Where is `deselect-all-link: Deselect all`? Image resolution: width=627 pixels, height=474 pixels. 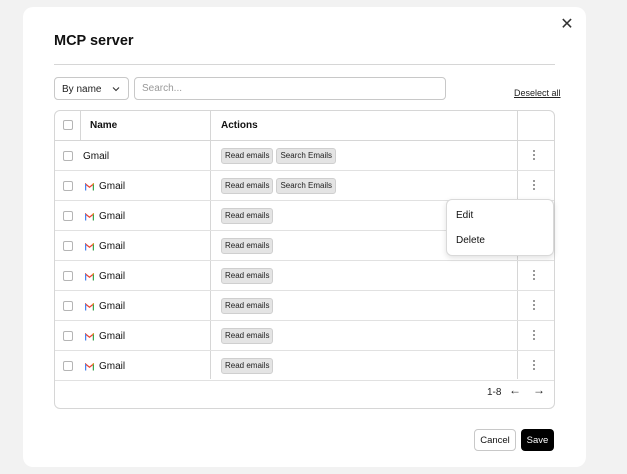 deselect-all-link: Deselect all is located at coordinates (537, 93).